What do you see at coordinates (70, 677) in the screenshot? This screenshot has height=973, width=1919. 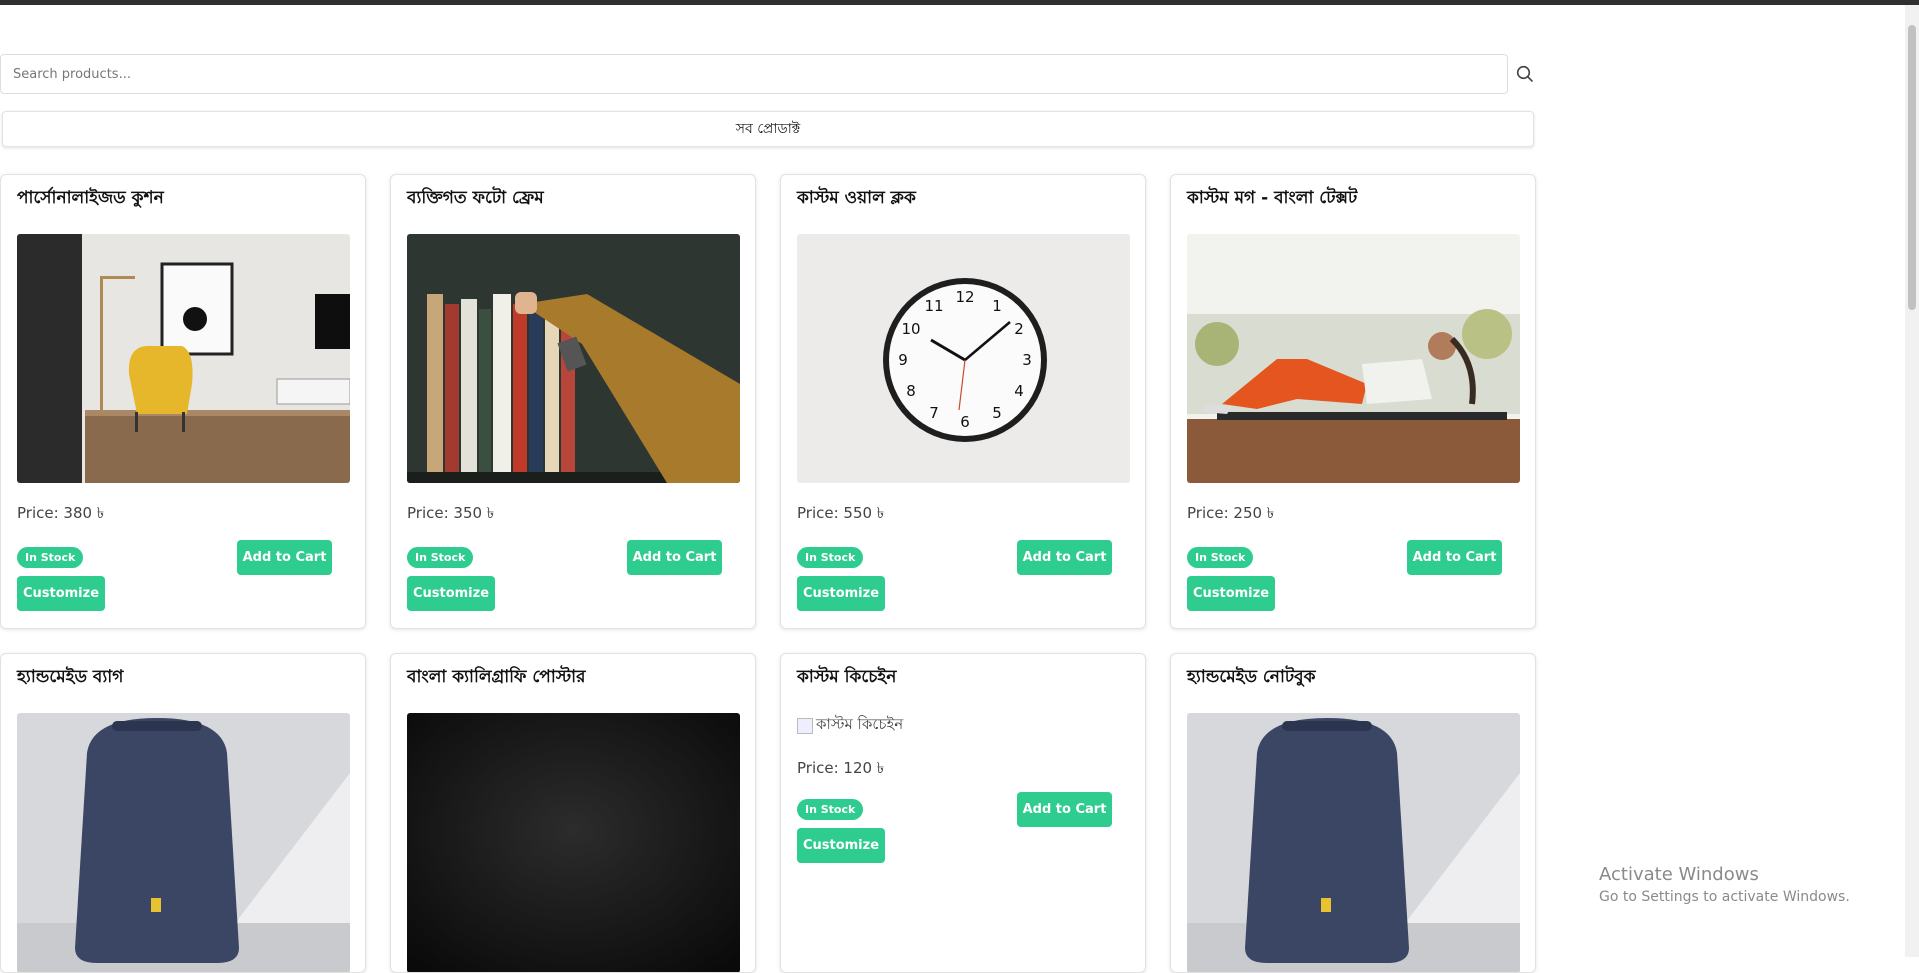 I see `product-title: হ্যান্ডমেইড ব্যাগ` at bounding box center [70, 677].